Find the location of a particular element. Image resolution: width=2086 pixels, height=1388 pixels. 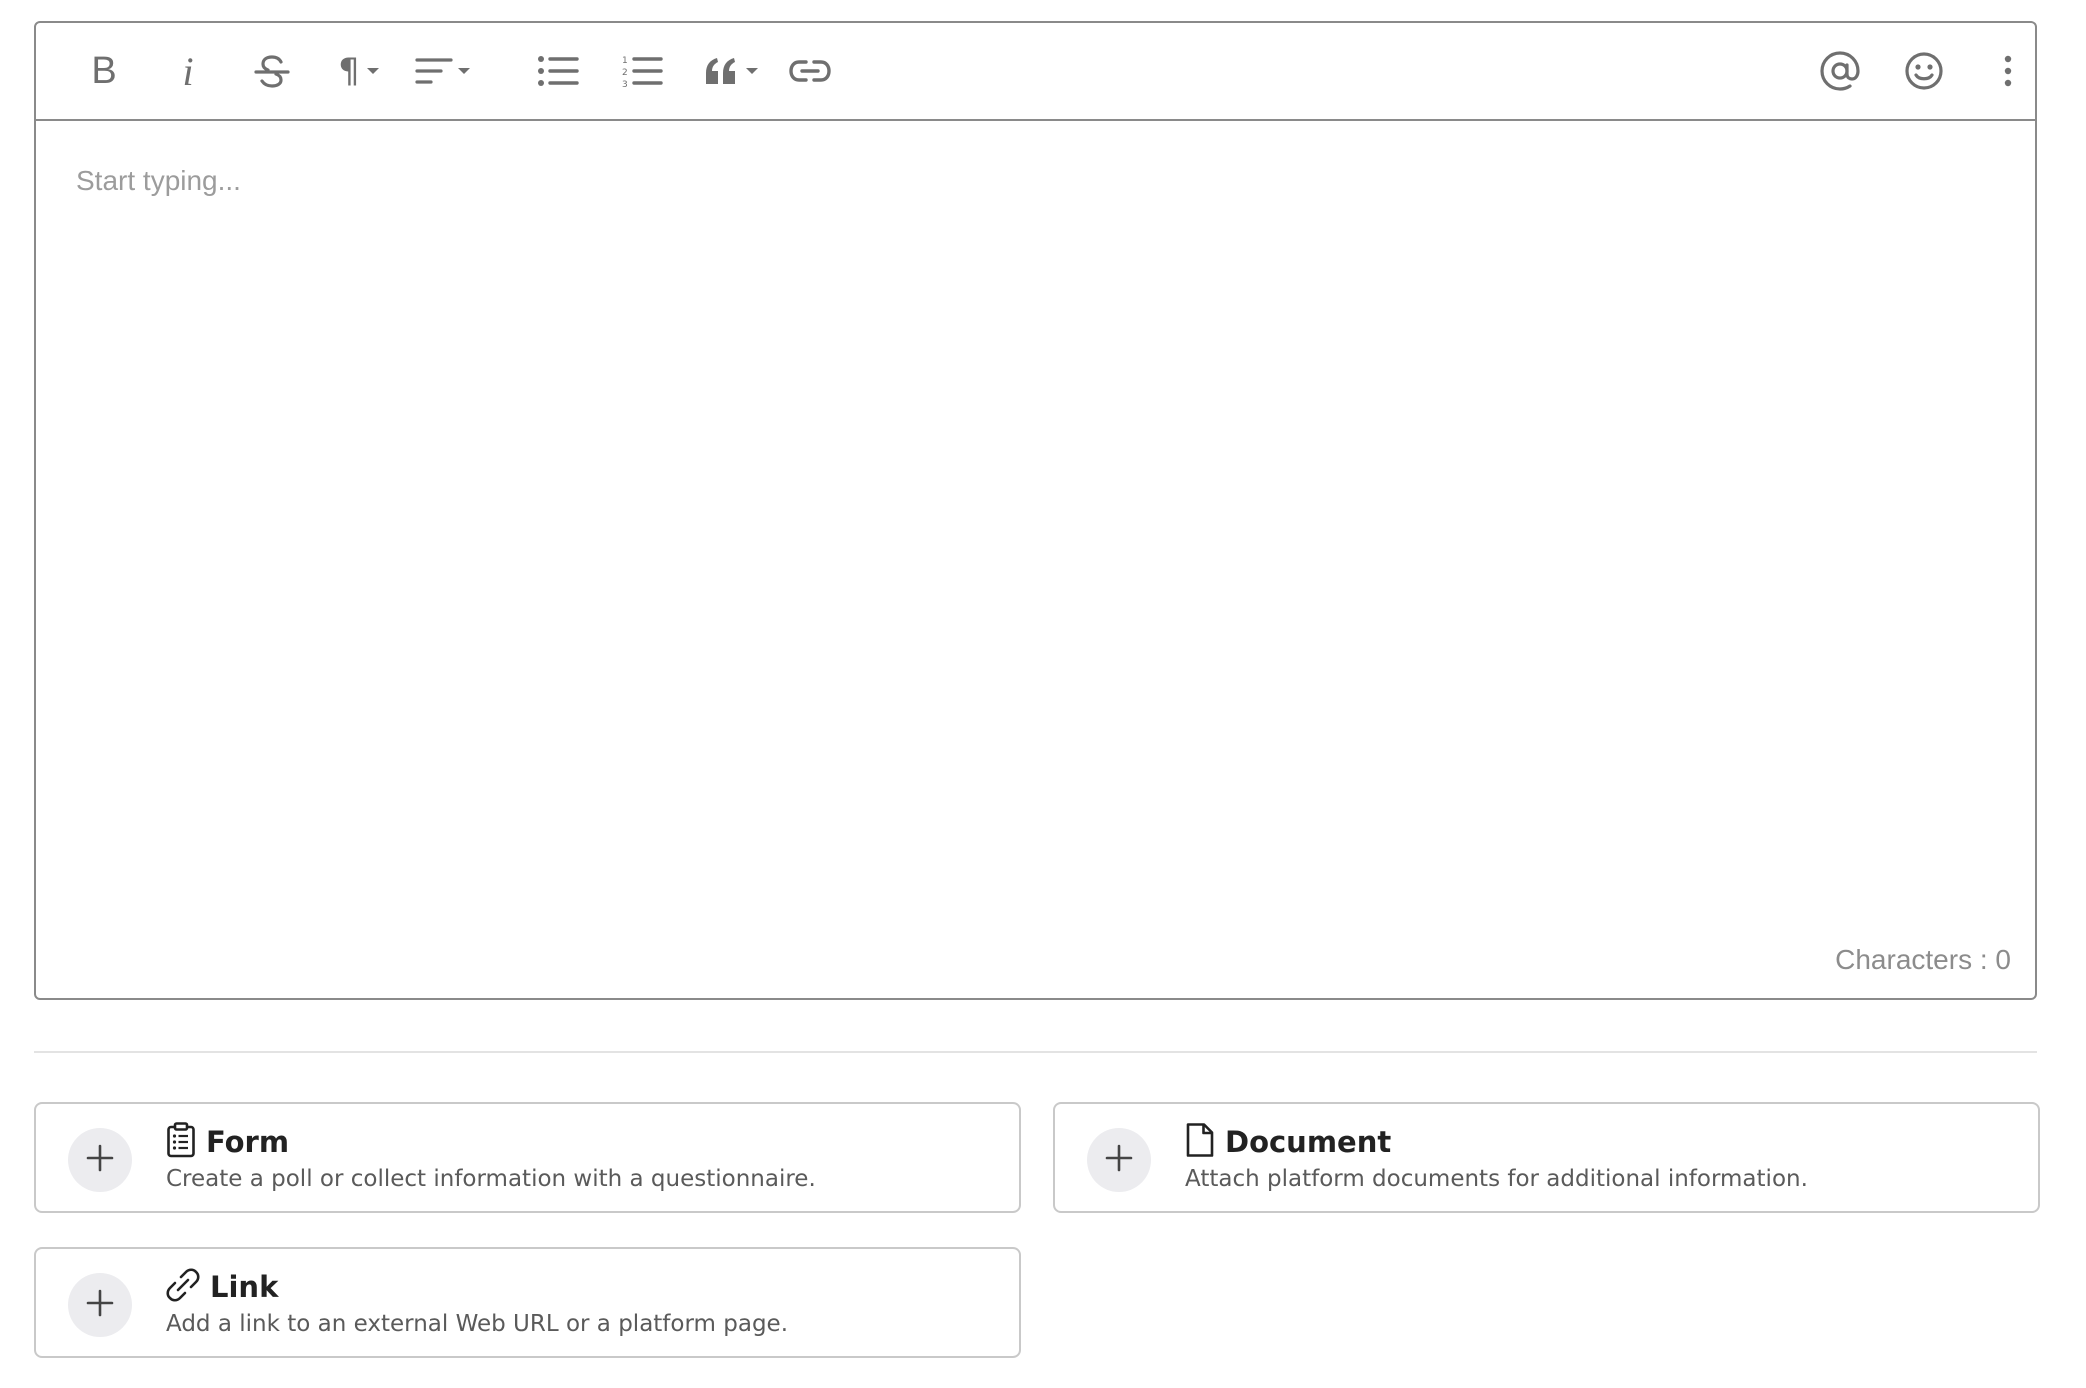

insert-link-button is located at coordinates (810, 71).